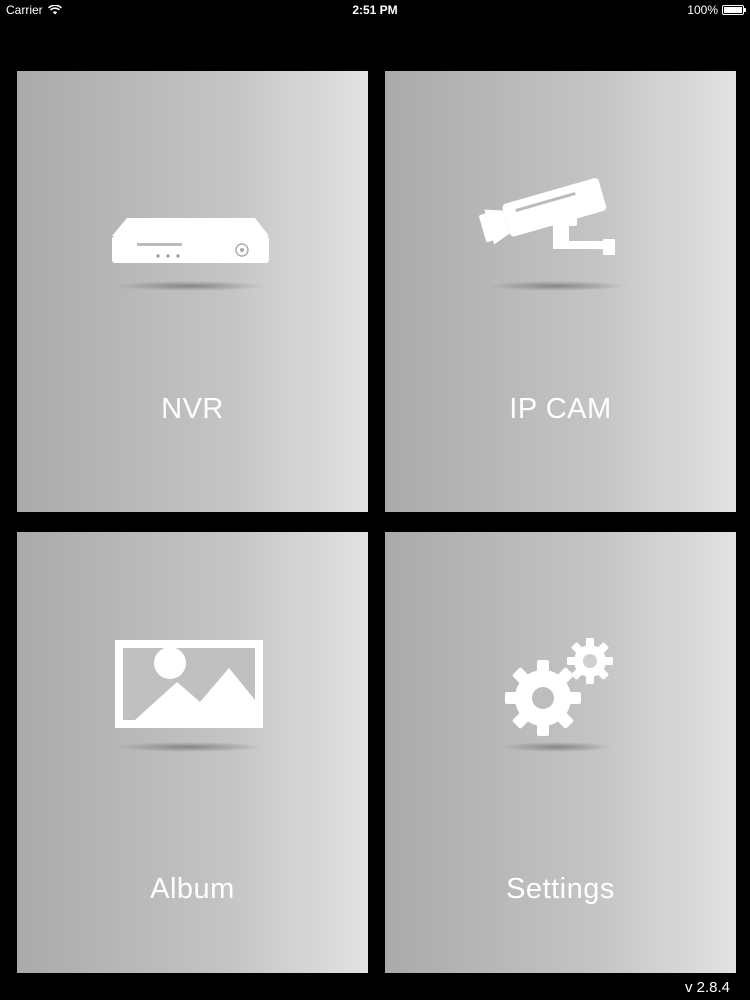 This screenshot has height=1000, width=750. Describe the element at coordinates (707, 987) in the screenshot. I see `app-version: v 2.8.4` at that location.